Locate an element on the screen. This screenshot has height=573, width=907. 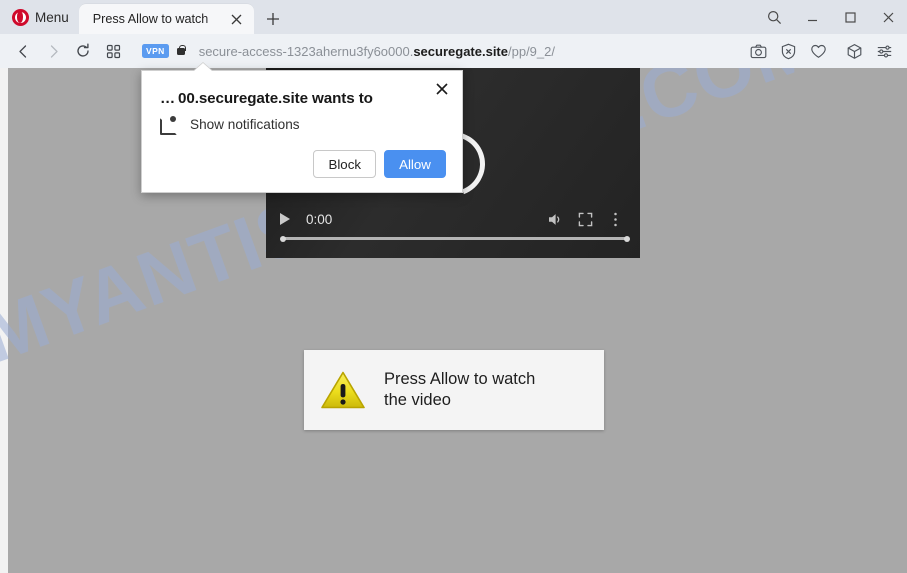
speed-dial-button is located at coordinates (113, 51).